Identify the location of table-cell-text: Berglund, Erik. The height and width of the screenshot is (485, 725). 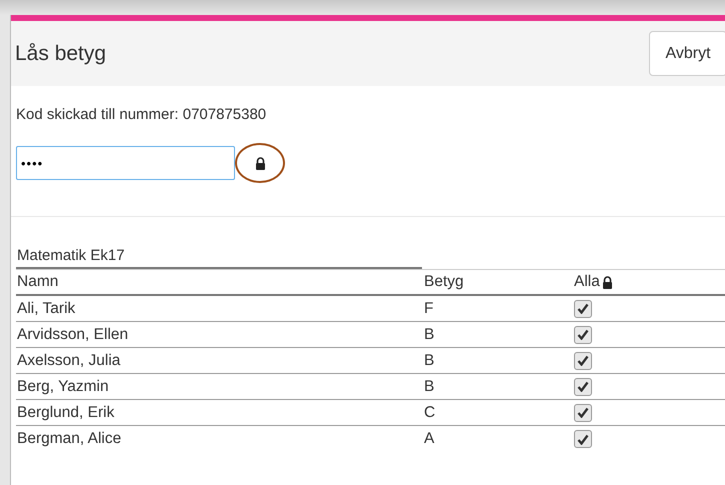
(66, 413).